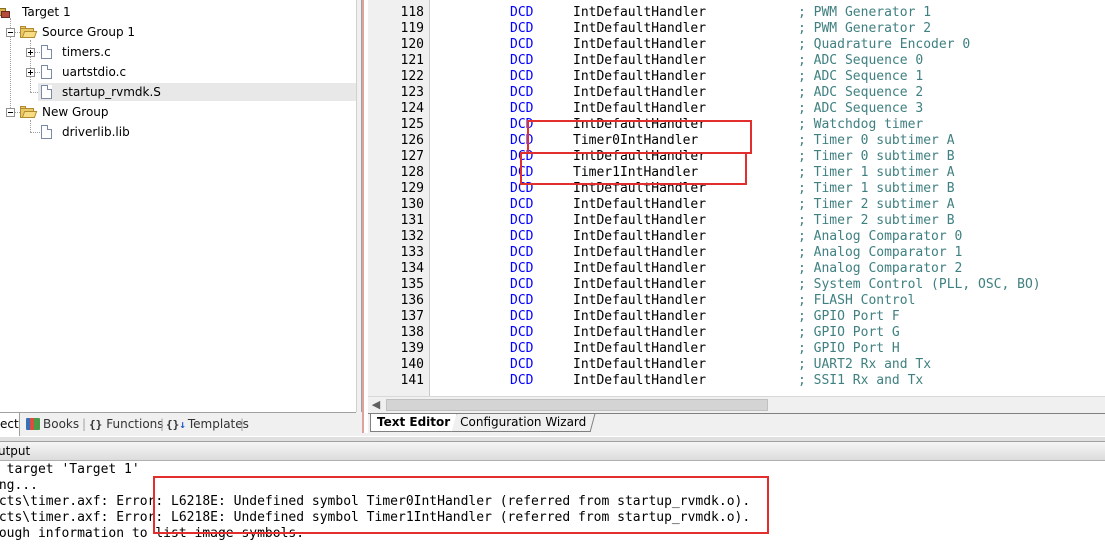 This screenshot has height=546, width=1105. I want to click on tab-configuration-wizard-label: Configuration Wizard, so click(523, 422).